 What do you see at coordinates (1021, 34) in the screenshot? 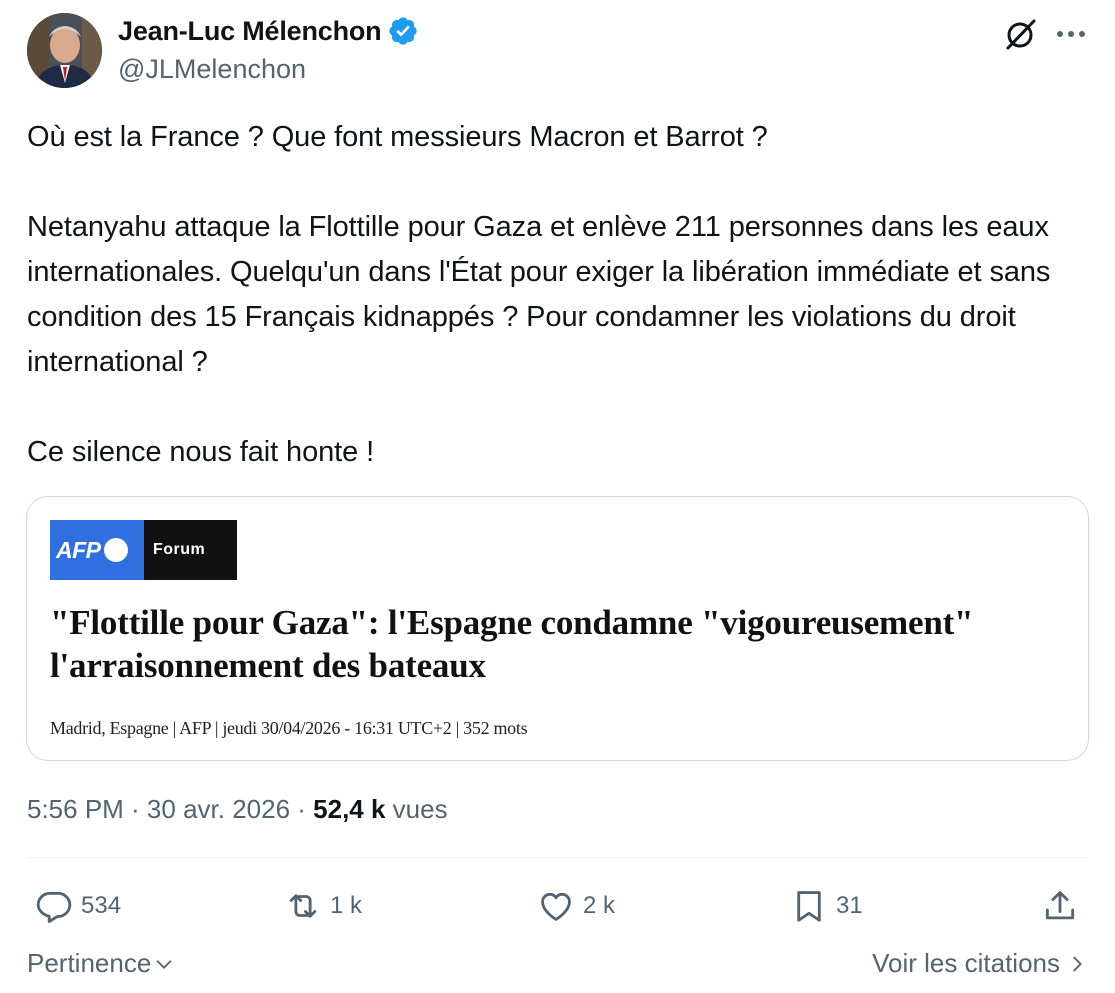
I see `grok-icon` at bounding box center [1021, 34].